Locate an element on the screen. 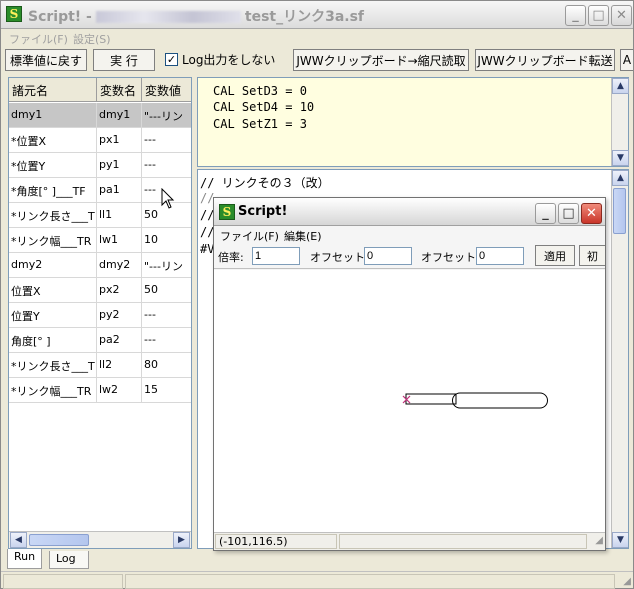  title-bar: S Script! - test_リンク3a.sf _ □ ✕ is located at coordinates (317, 15).